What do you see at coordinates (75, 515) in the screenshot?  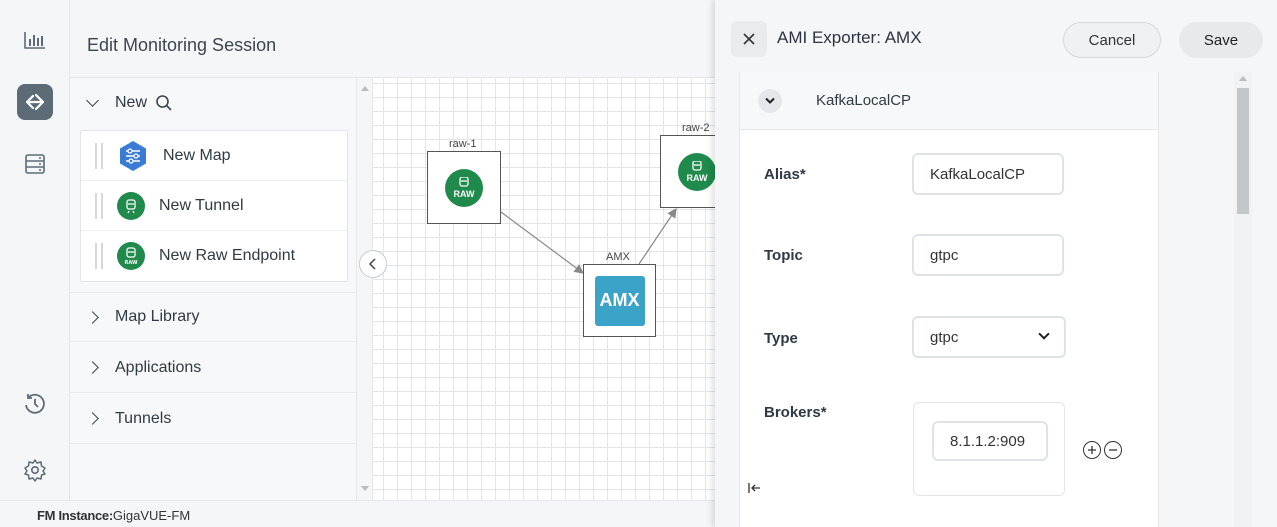 I see `footer-label: FM Instance:` at bounding box center [75, 515].